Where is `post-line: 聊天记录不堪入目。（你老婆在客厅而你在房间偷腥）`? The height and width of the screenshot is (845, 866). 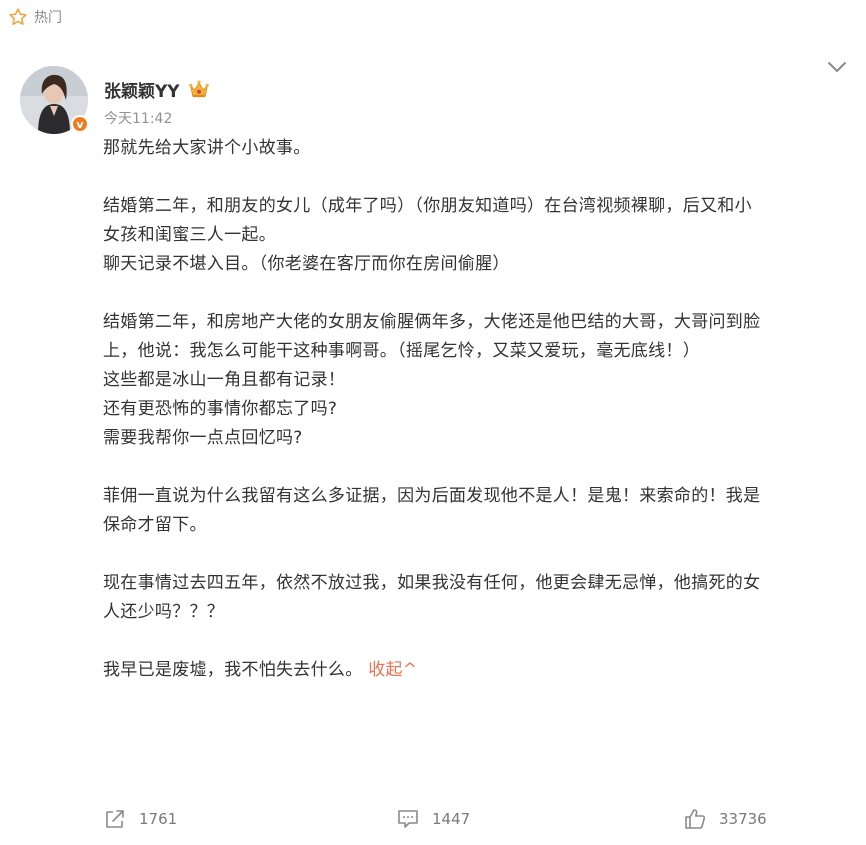
post-line: 聊天记录不堪入目。（你老婆在客厅而你在房间偷腥） is located at coordinates (306, 264).